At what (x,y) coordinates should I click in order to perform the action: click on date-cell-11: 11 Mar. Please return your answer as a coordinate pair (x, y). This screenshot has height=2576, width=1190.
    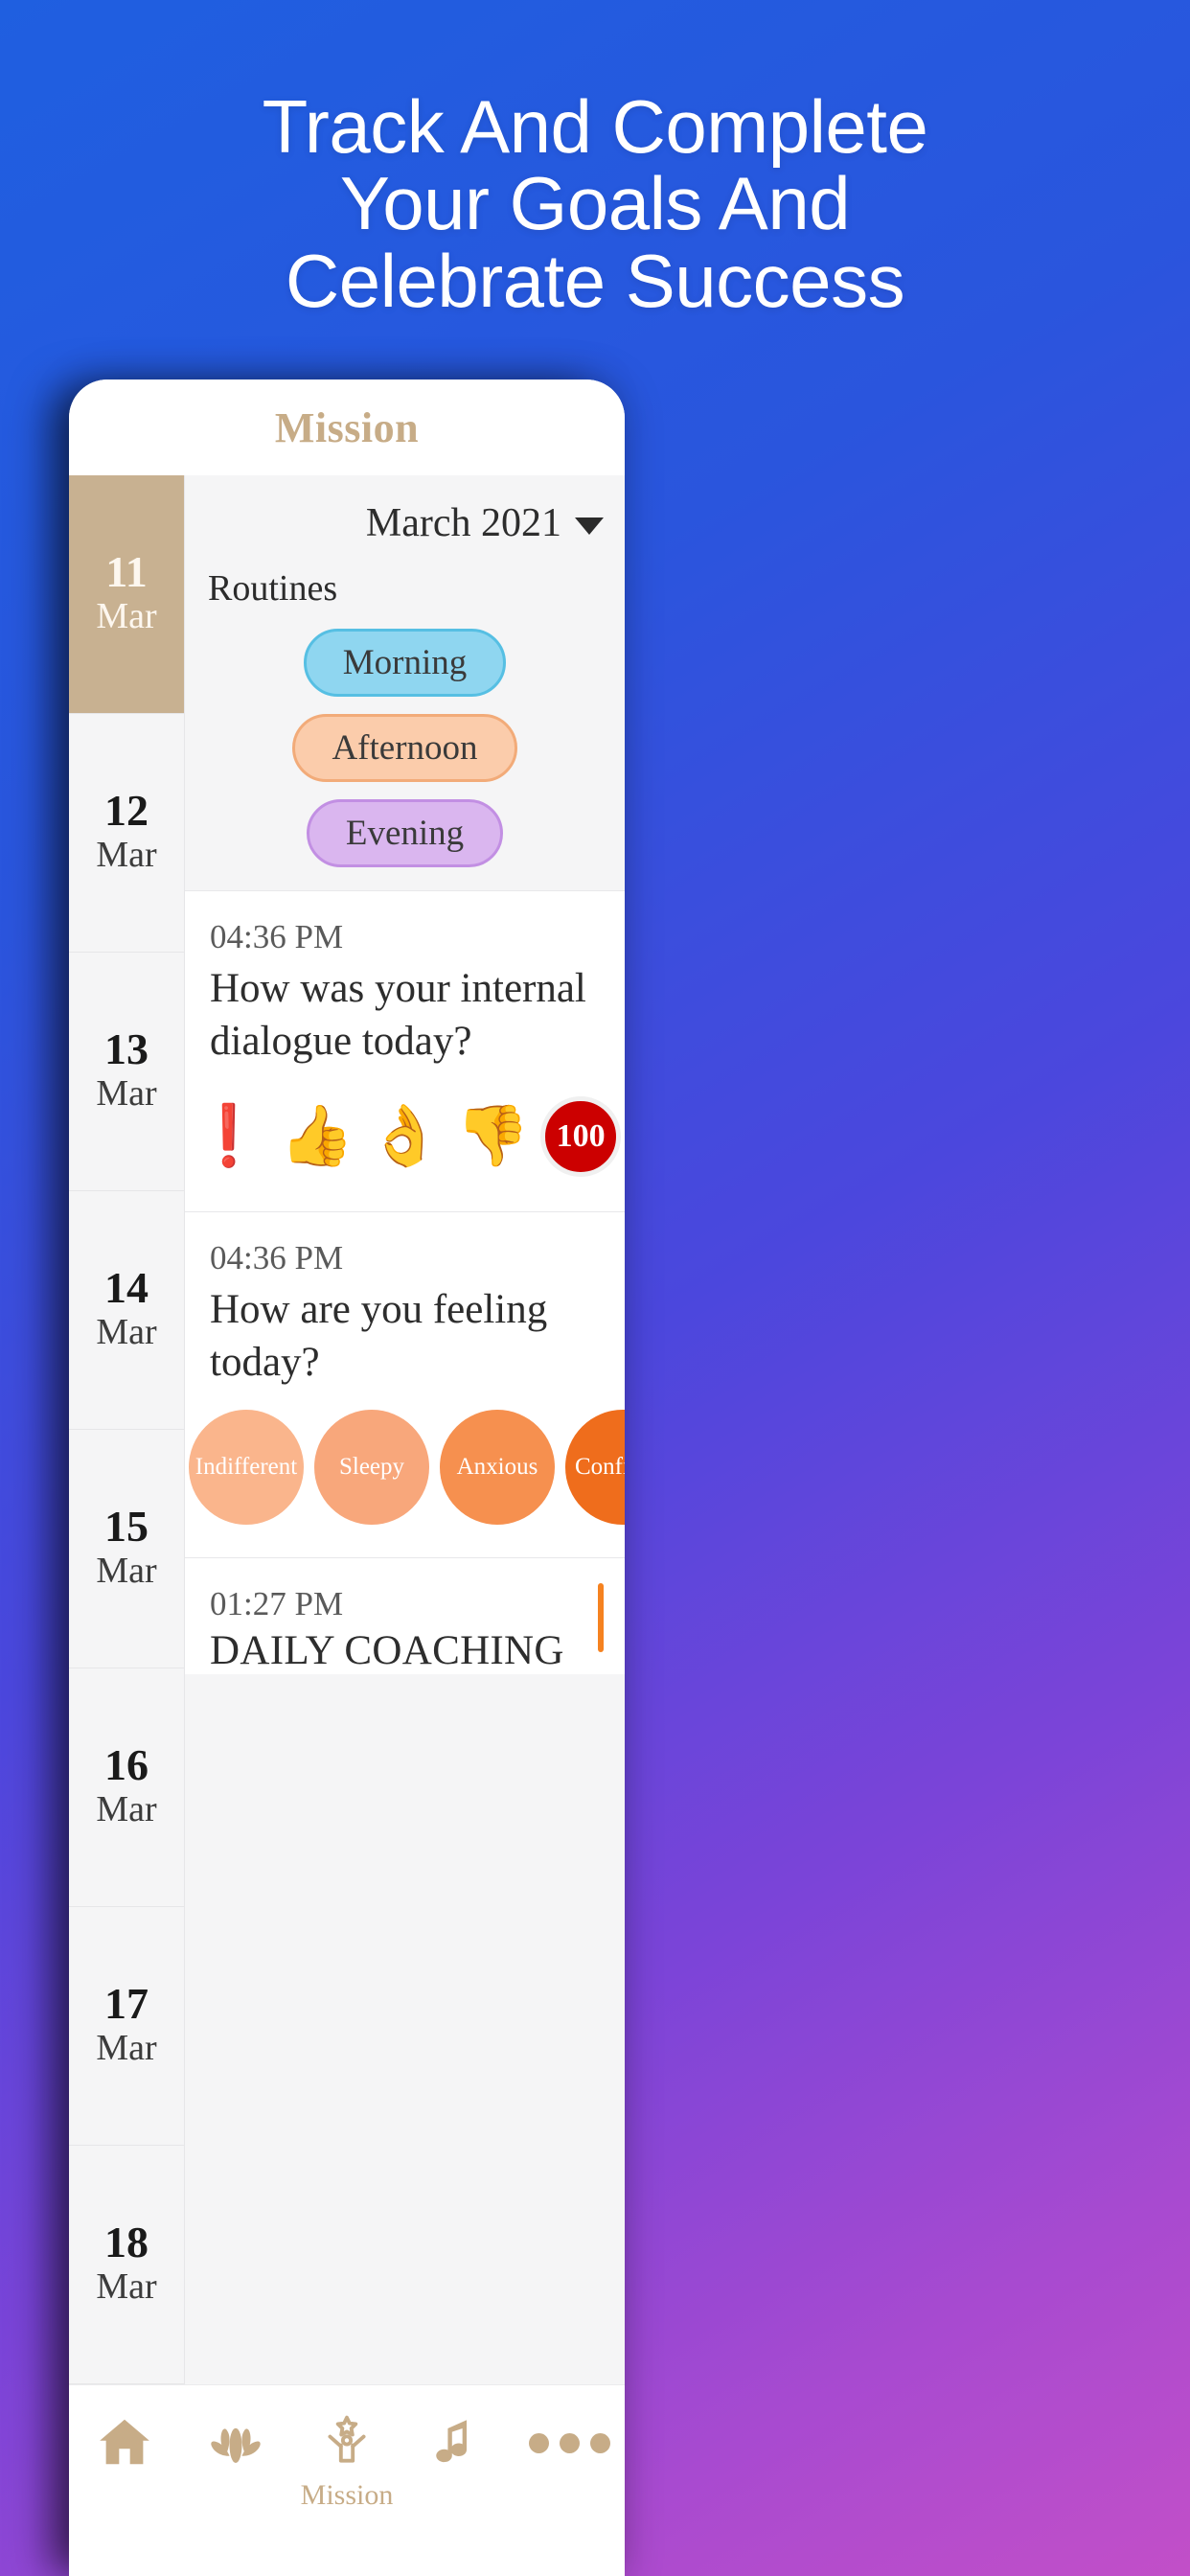
    Looking at the image, I should click on (127, 594).